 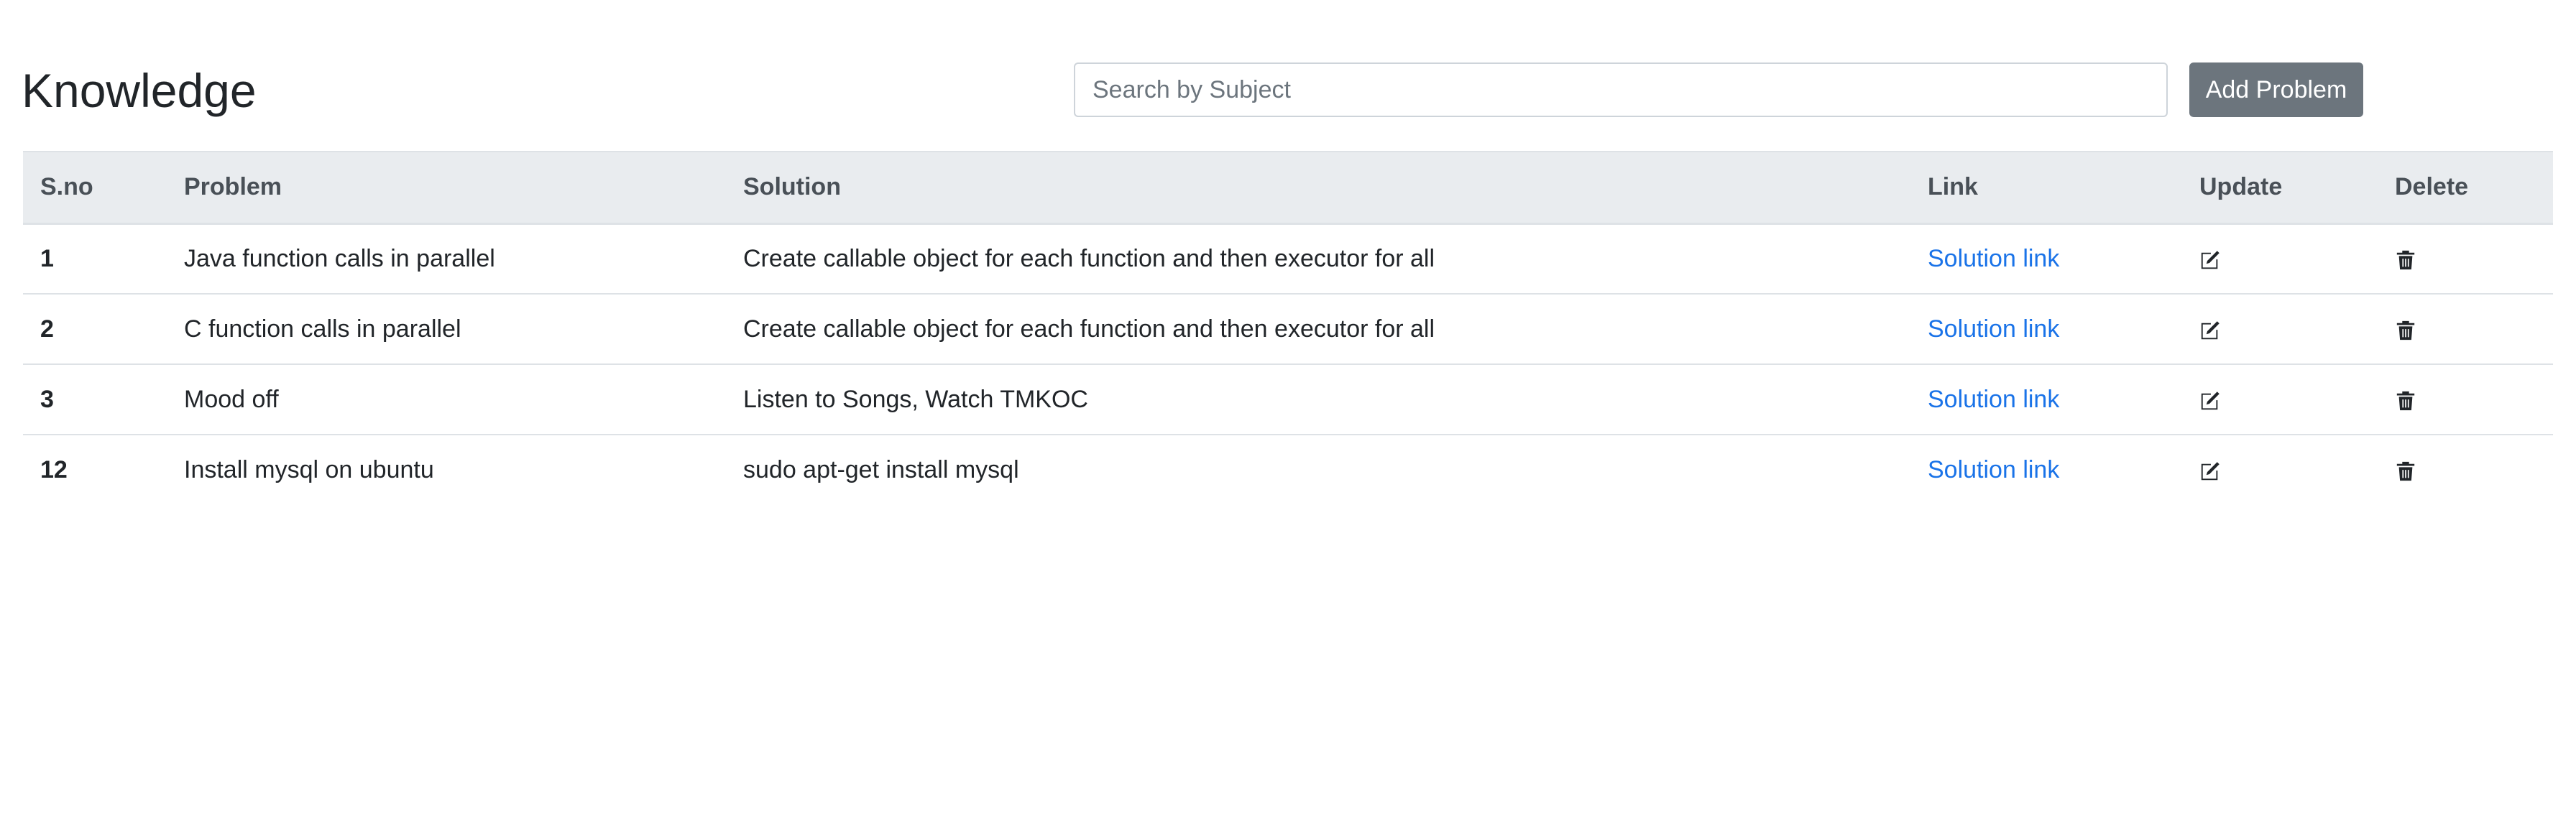 What do you see at coordinates (95, 329) in the screenshot?
I see `cell-sno: 2` at bounding box center [95, 329].